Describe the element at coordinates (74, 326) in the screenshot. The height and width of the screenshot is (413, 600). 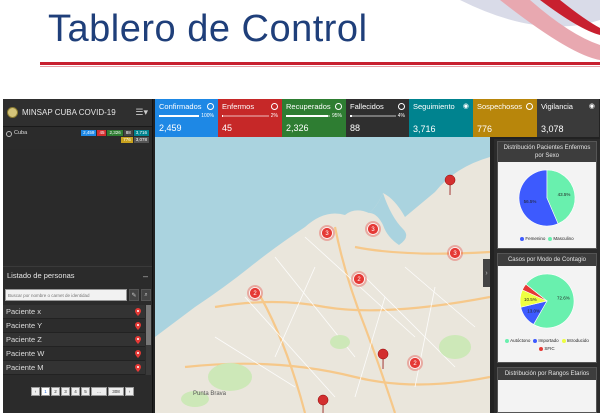
I see `person-list-item: Paciente Y` at that location.